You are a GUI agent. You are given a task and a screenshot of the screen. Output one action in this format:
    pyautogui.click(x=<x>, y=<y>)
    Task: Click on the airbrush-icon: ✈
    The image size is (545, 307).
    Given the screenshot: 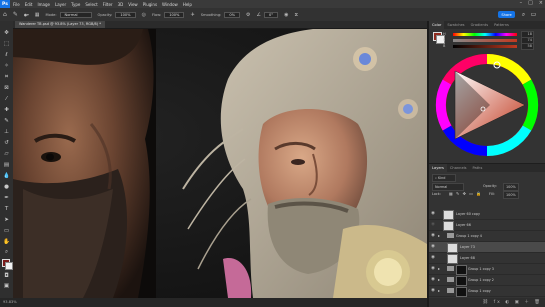 What is the action you would take?
    pyautogui.click(x=192, y=15)
    